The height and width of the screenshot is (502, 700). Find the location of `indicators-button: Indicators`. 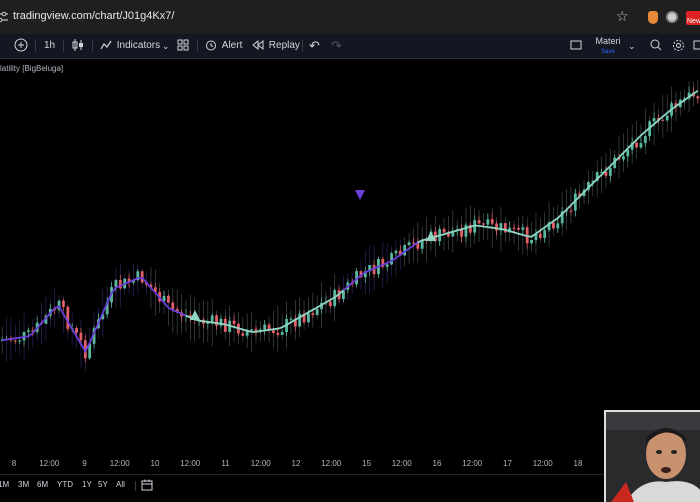

indicators-button: Indicators is located at coordinates (130, 46).